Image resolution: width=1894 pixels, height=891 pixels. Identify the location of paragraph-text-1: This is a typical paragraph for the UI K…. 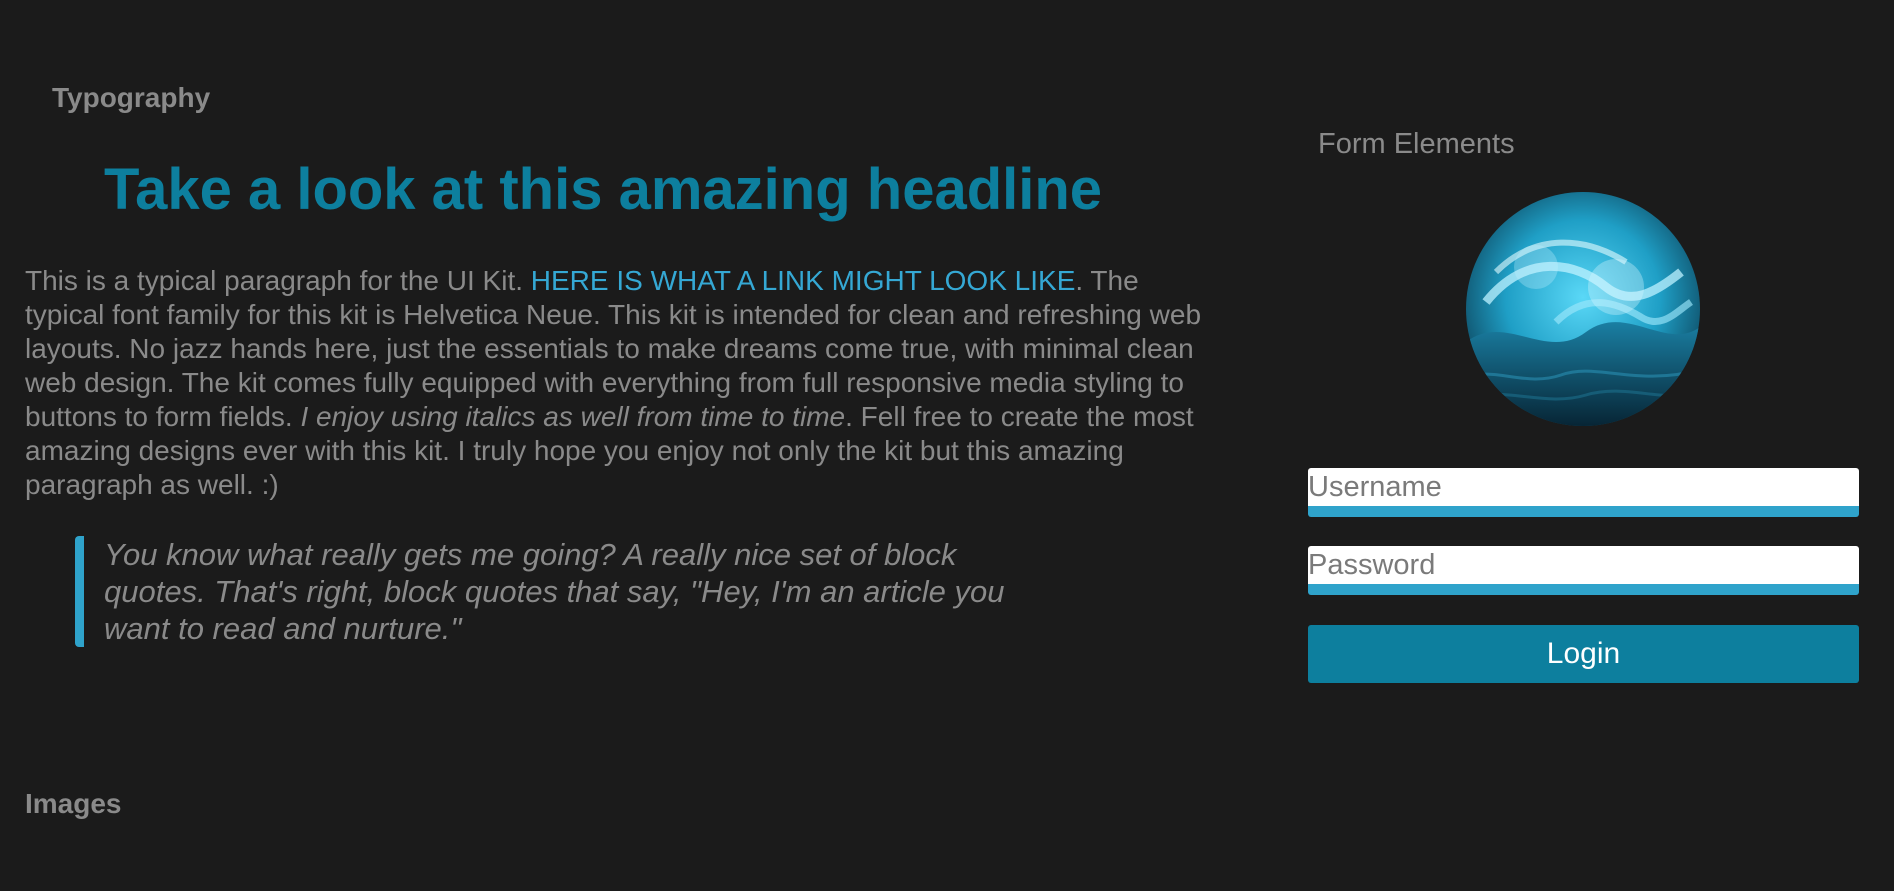
(278, 280).